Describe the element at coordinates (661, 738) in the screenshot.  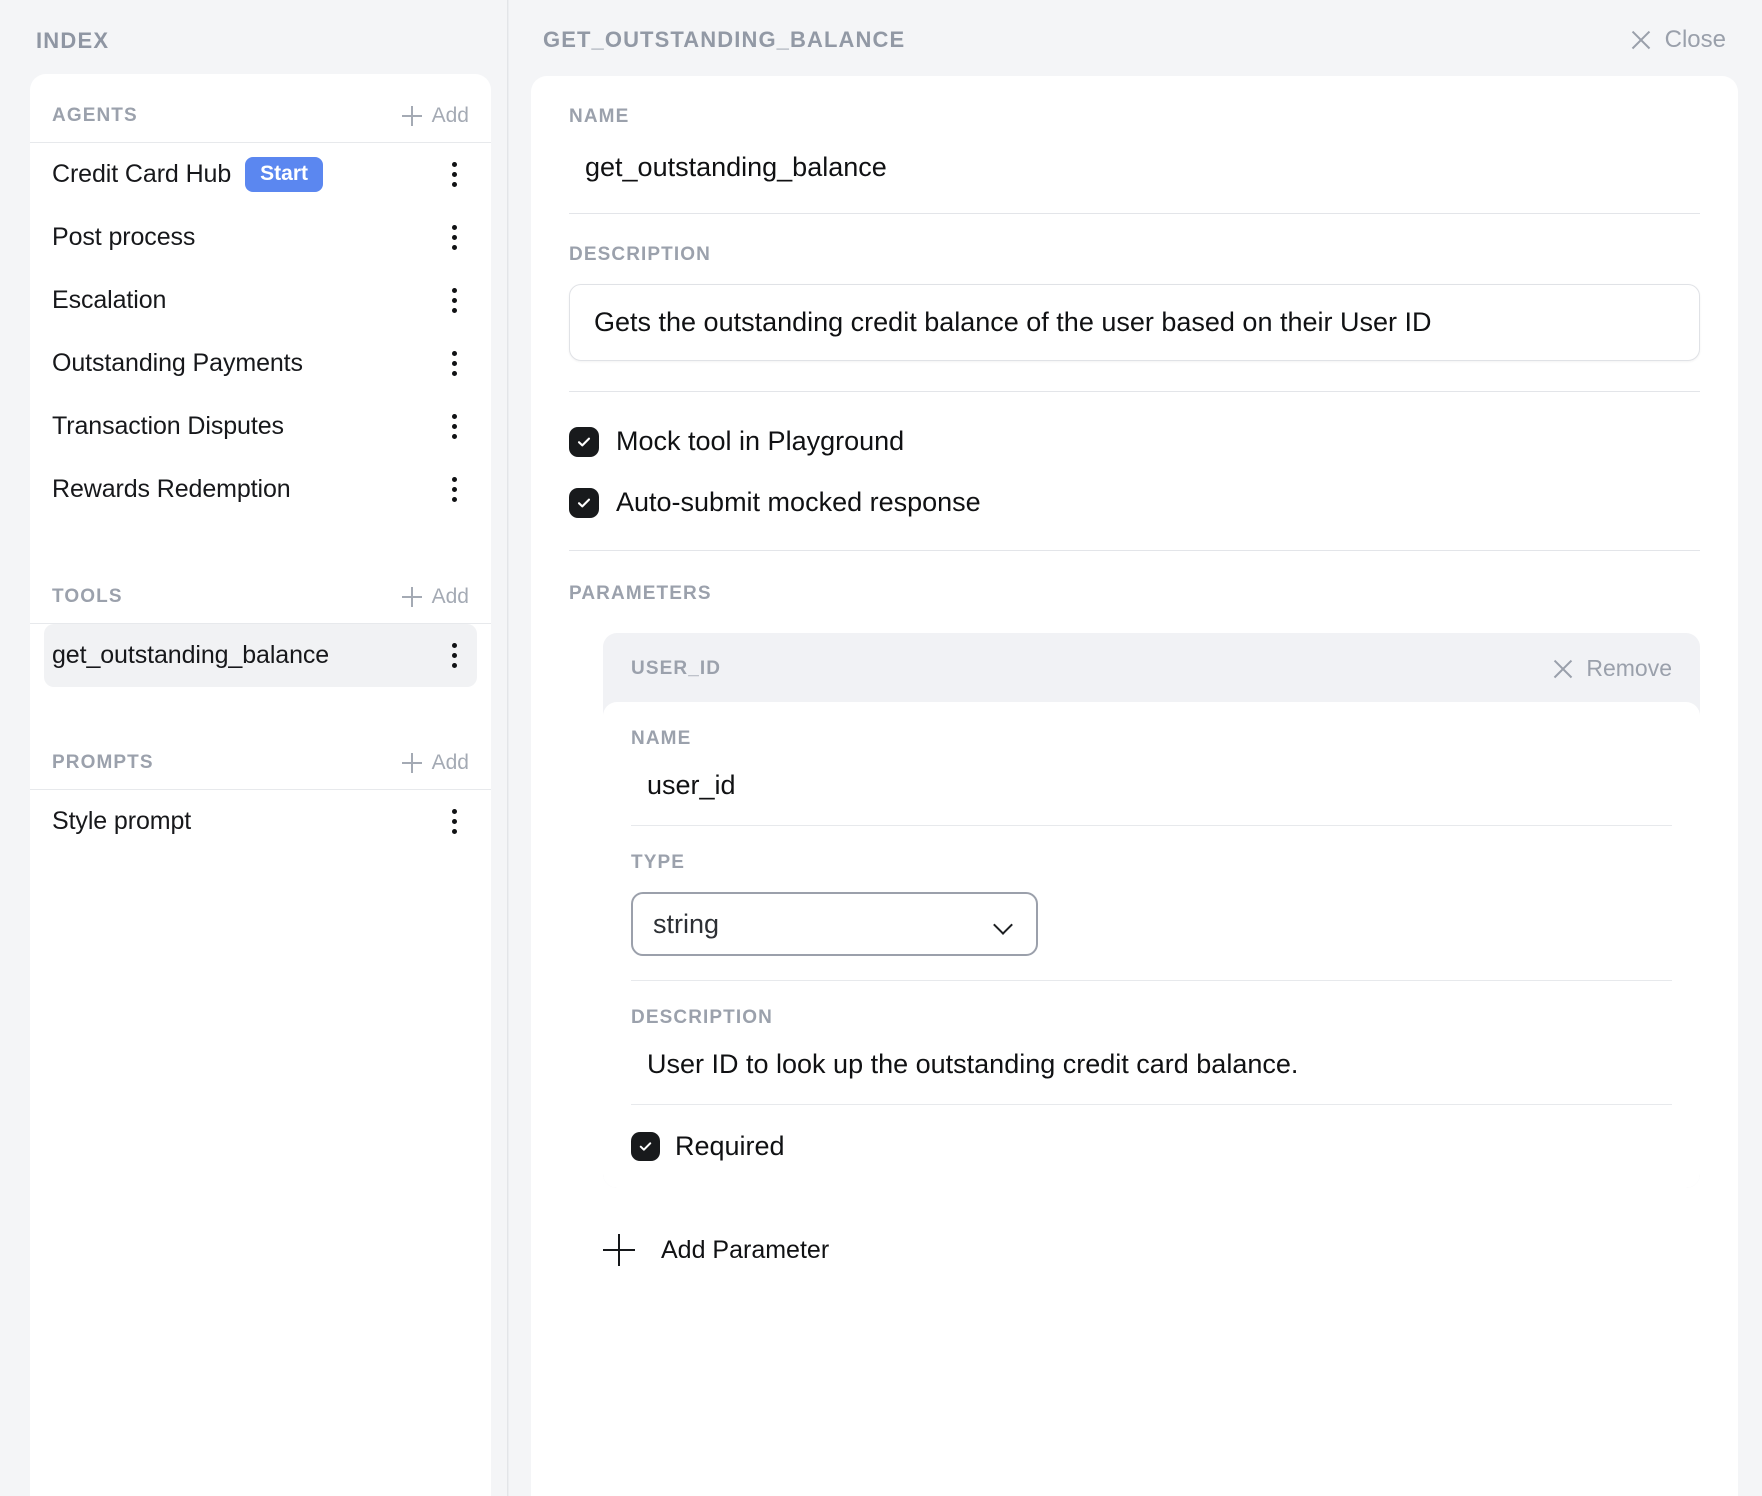
I see `parameter-name-label: NAME` at that location.